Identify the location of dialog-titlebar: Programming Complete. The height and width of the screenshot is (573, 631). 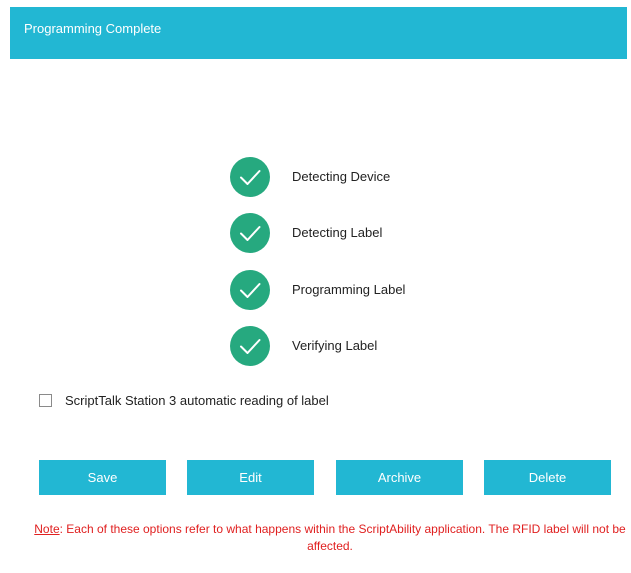
(318, 33).